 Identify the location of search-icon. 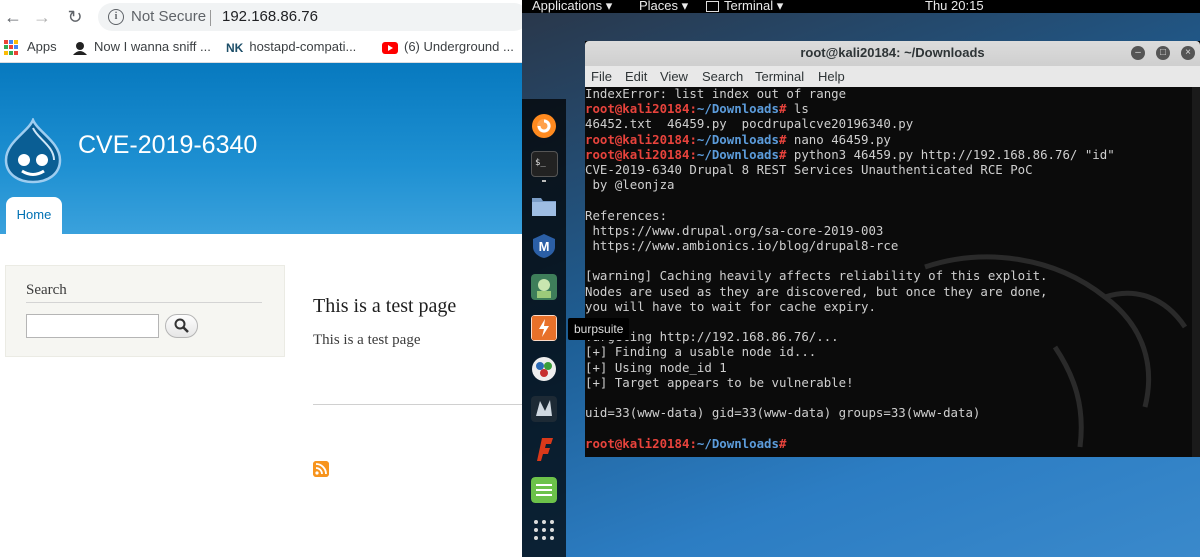
(181, 325).